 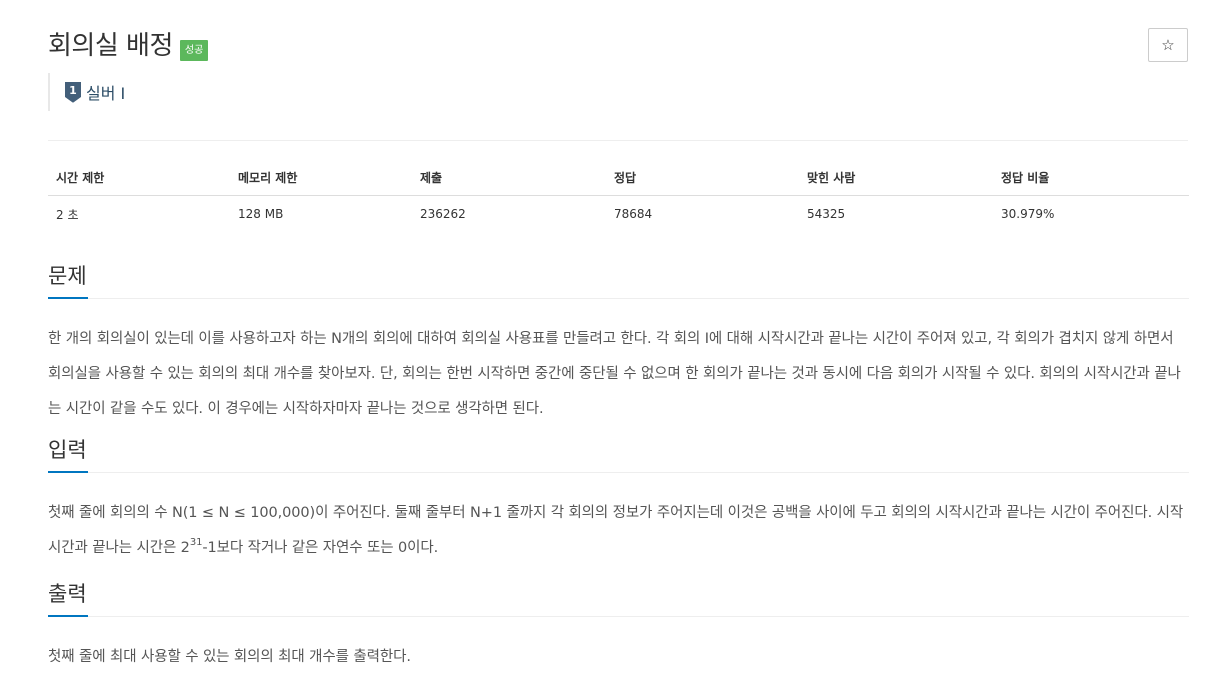 I want to click on info-value-row: 2 초 128 MB 236262 78684 54325 30.979%, so click(x=618, y=214).